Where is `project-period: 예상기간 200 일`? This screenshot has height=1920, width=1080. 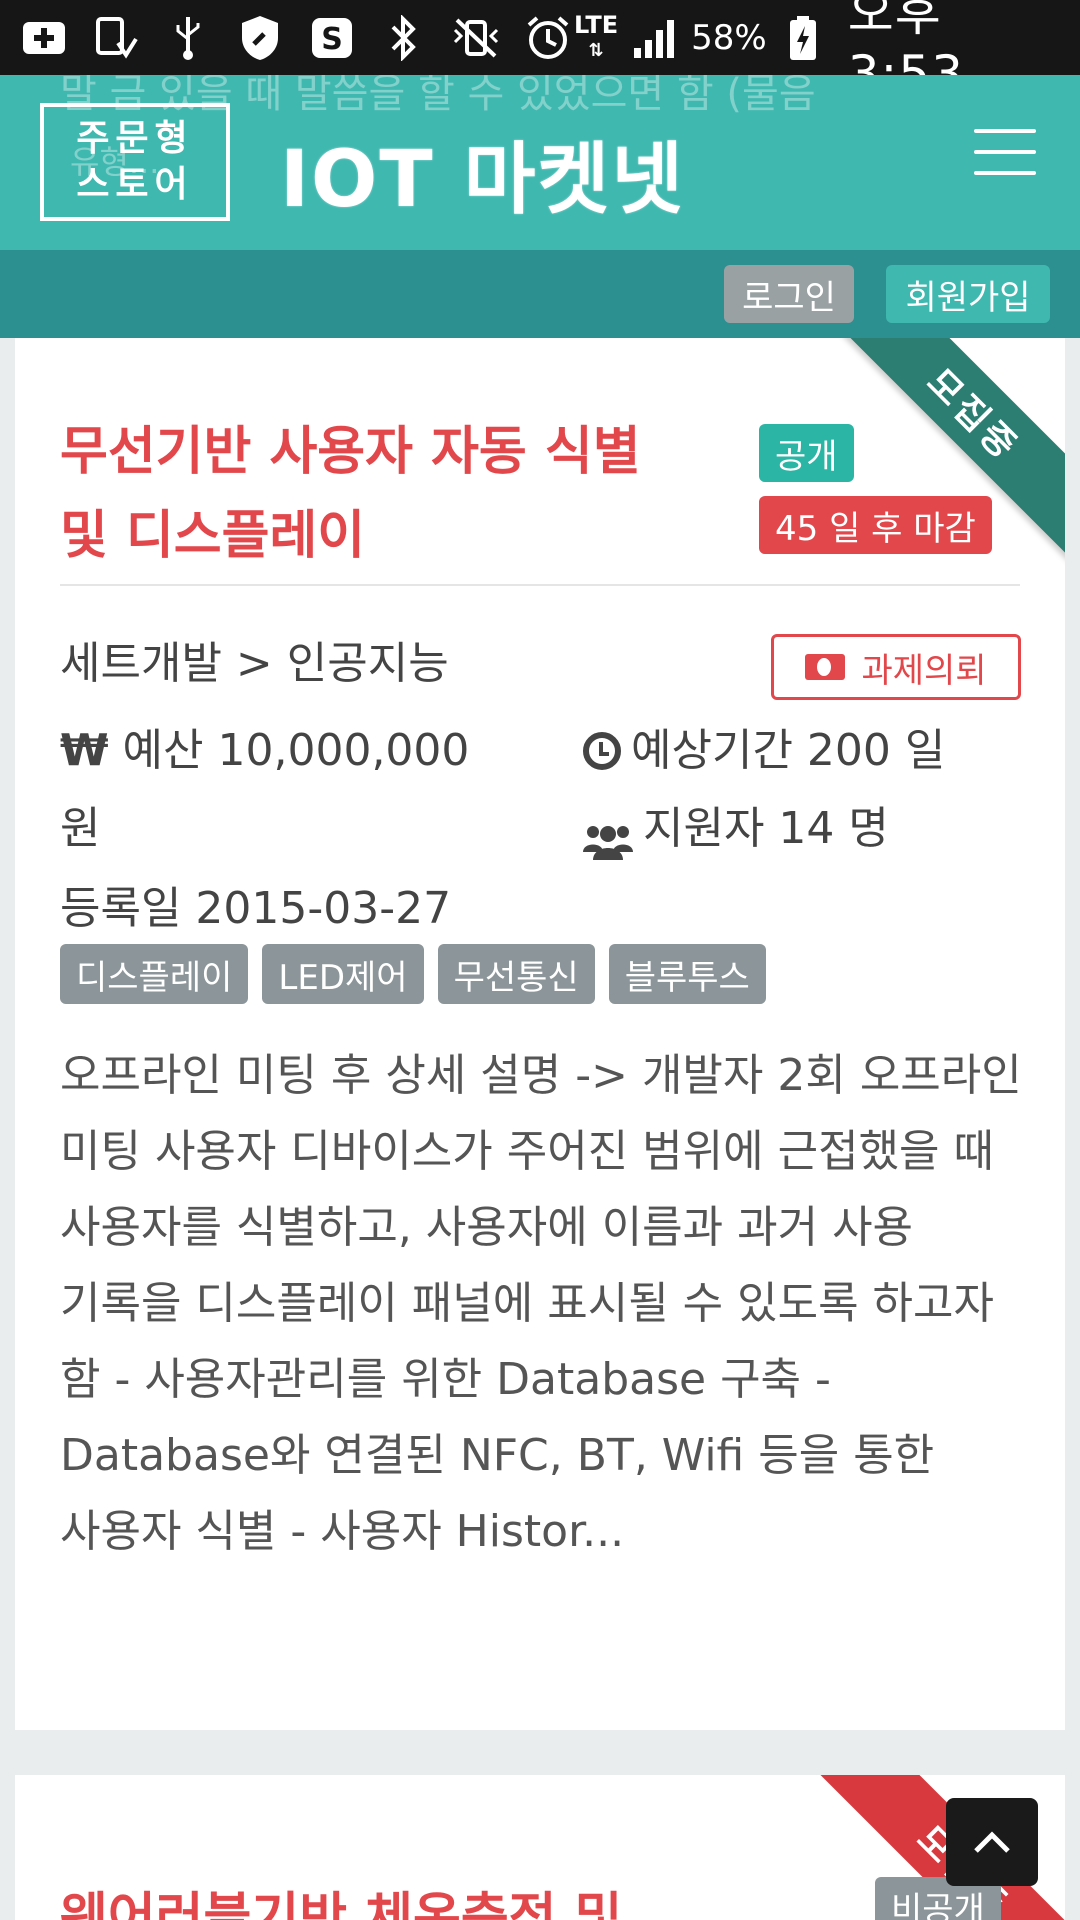
project-period: 예상기간 200 일 is located at coordinates (764, 751).